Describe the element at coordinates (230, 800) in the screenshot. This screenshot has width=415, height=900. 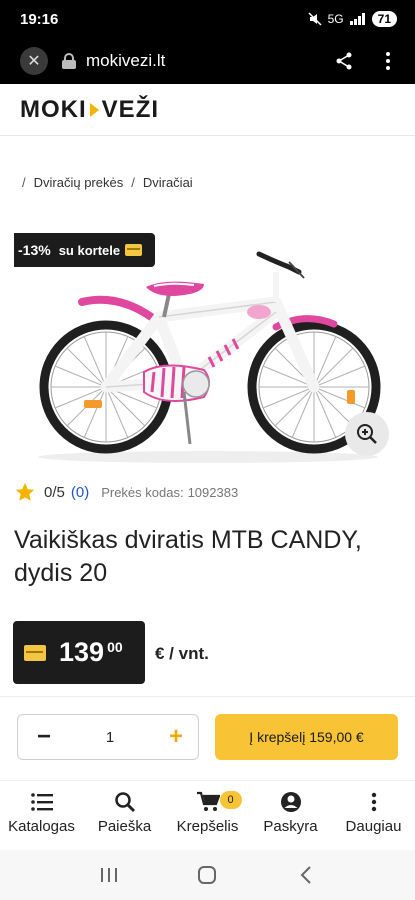
I see `cart-count-badge: 0` at that location.